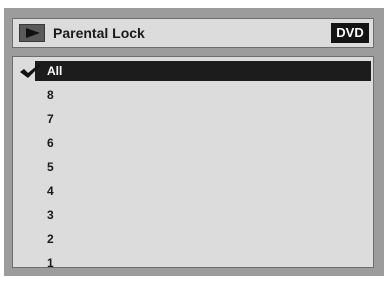 The image size is (388, 284). What do you see at coordinates (50, 119) in the screenshot?
I see `list-item-label: 7` at bounding box center [50, 119].